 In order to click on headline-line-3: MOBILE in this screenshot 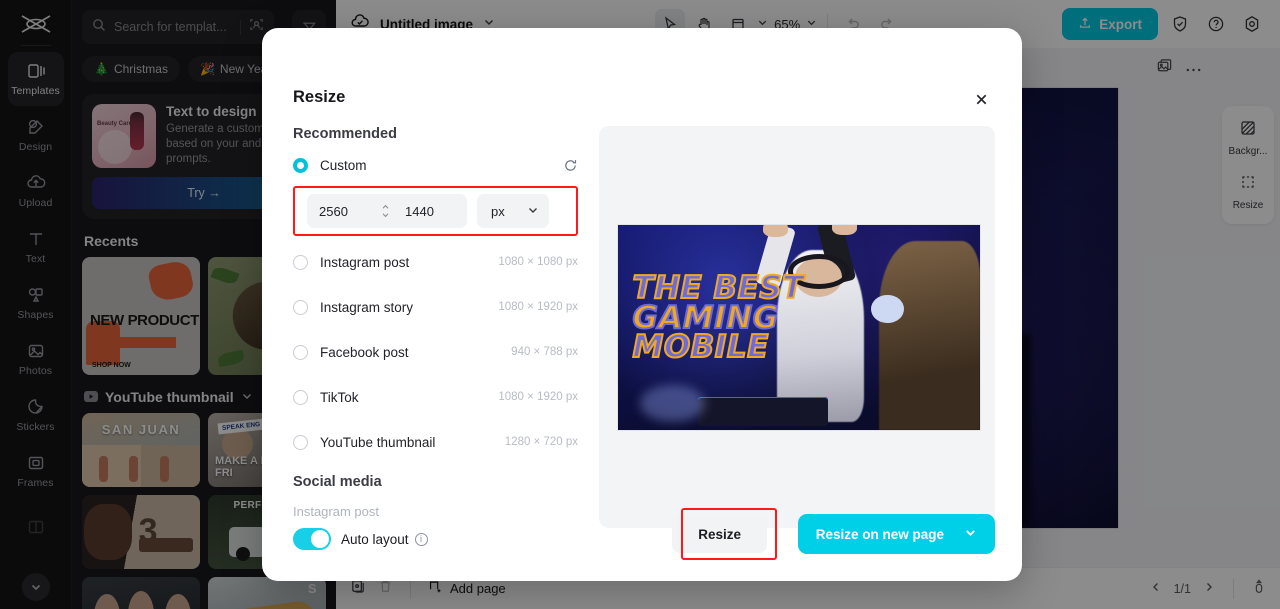, I will do `click(700, 347)`.